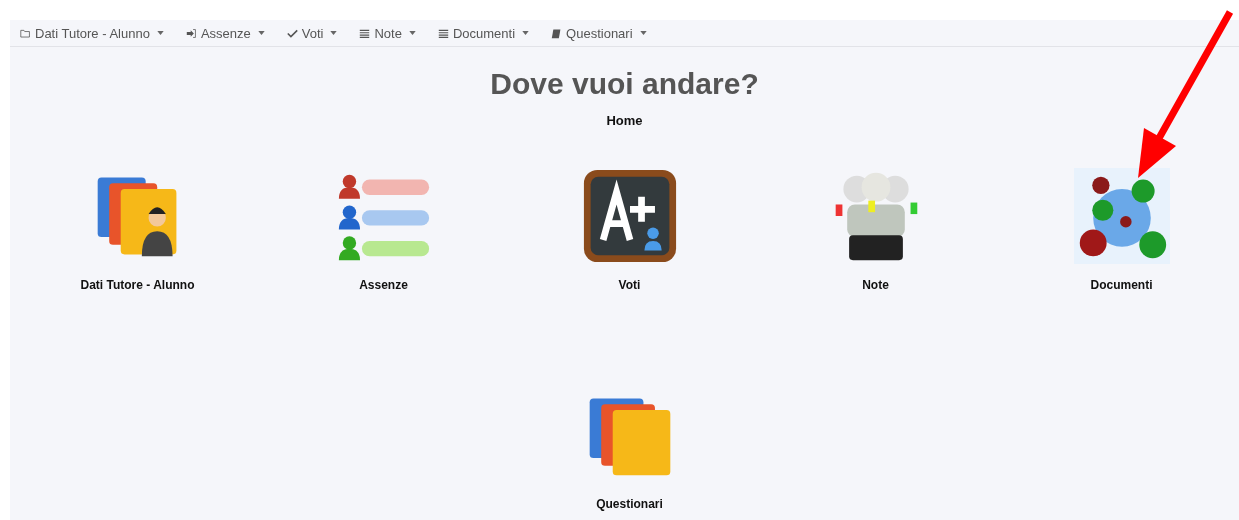 The height and width of the screenshot is (520, 1239). What do you see at coordinates (1121, 216) in the screenshot?
I see `billiard-balls-icon` at bounding box center [1121, 216].